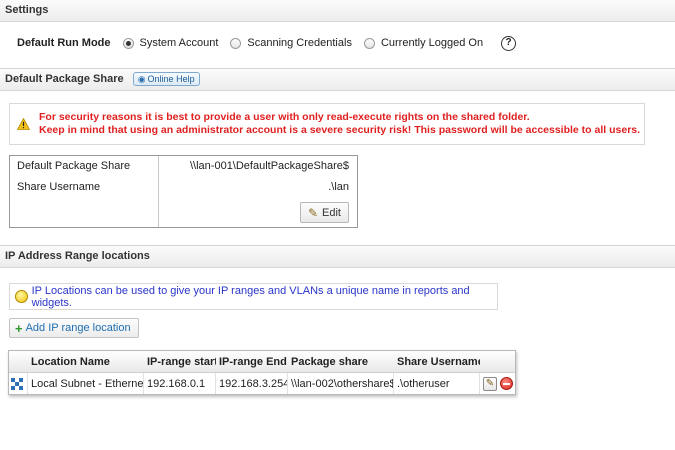 This screenshot has width=675, height=450. I want to click on column-header: IP-range start, so click(180, 361).